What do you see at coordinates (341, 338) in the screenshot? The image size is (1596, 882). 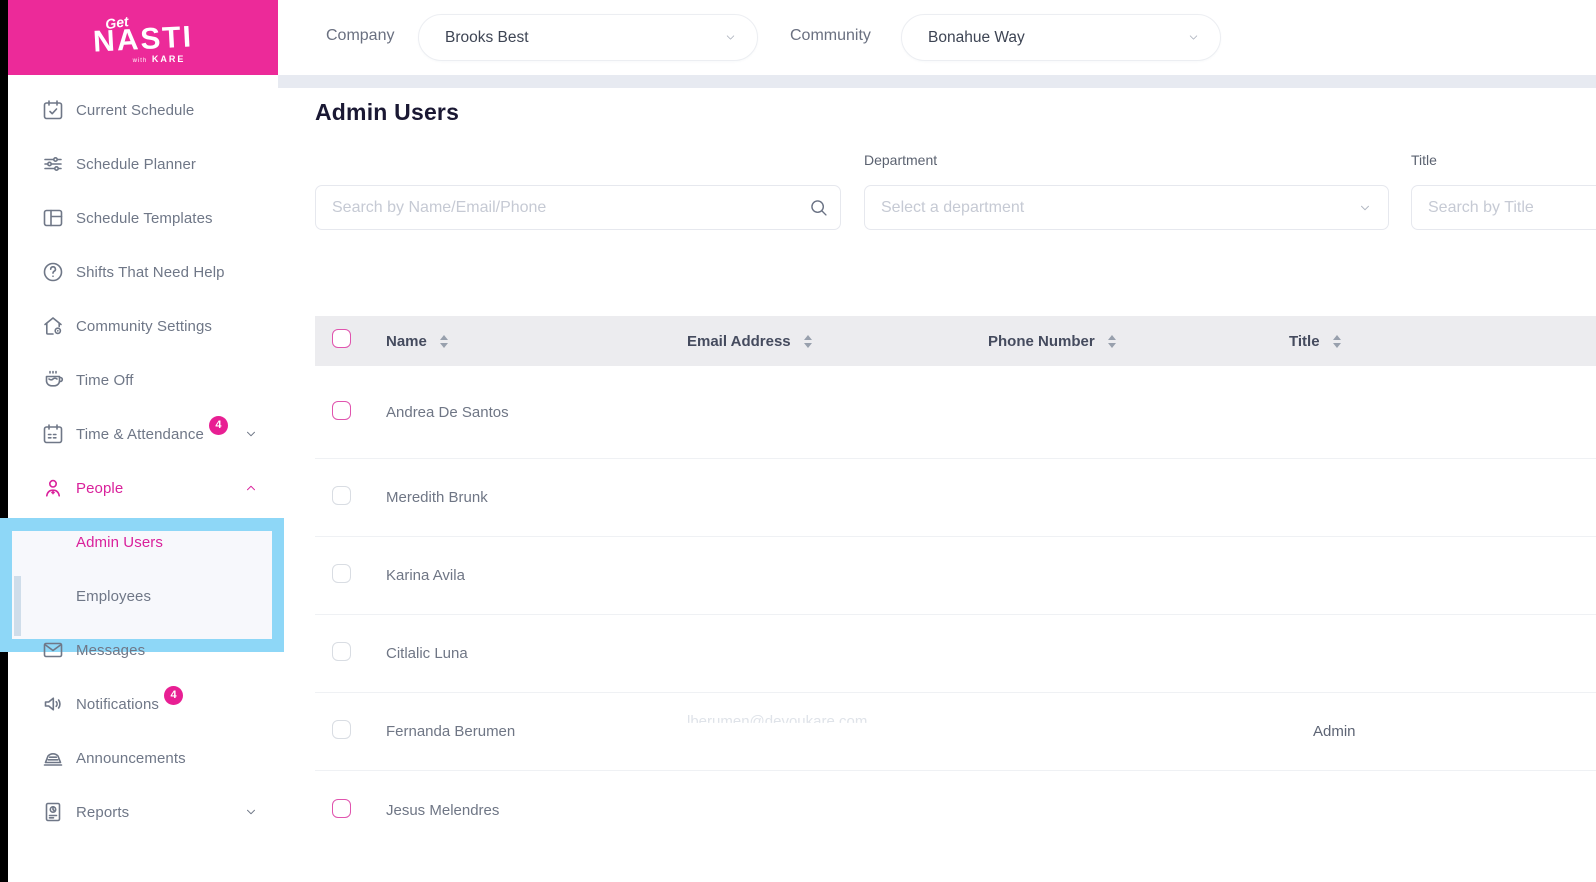 I see `select-all-checkbox` at bounding box center [341, 338].